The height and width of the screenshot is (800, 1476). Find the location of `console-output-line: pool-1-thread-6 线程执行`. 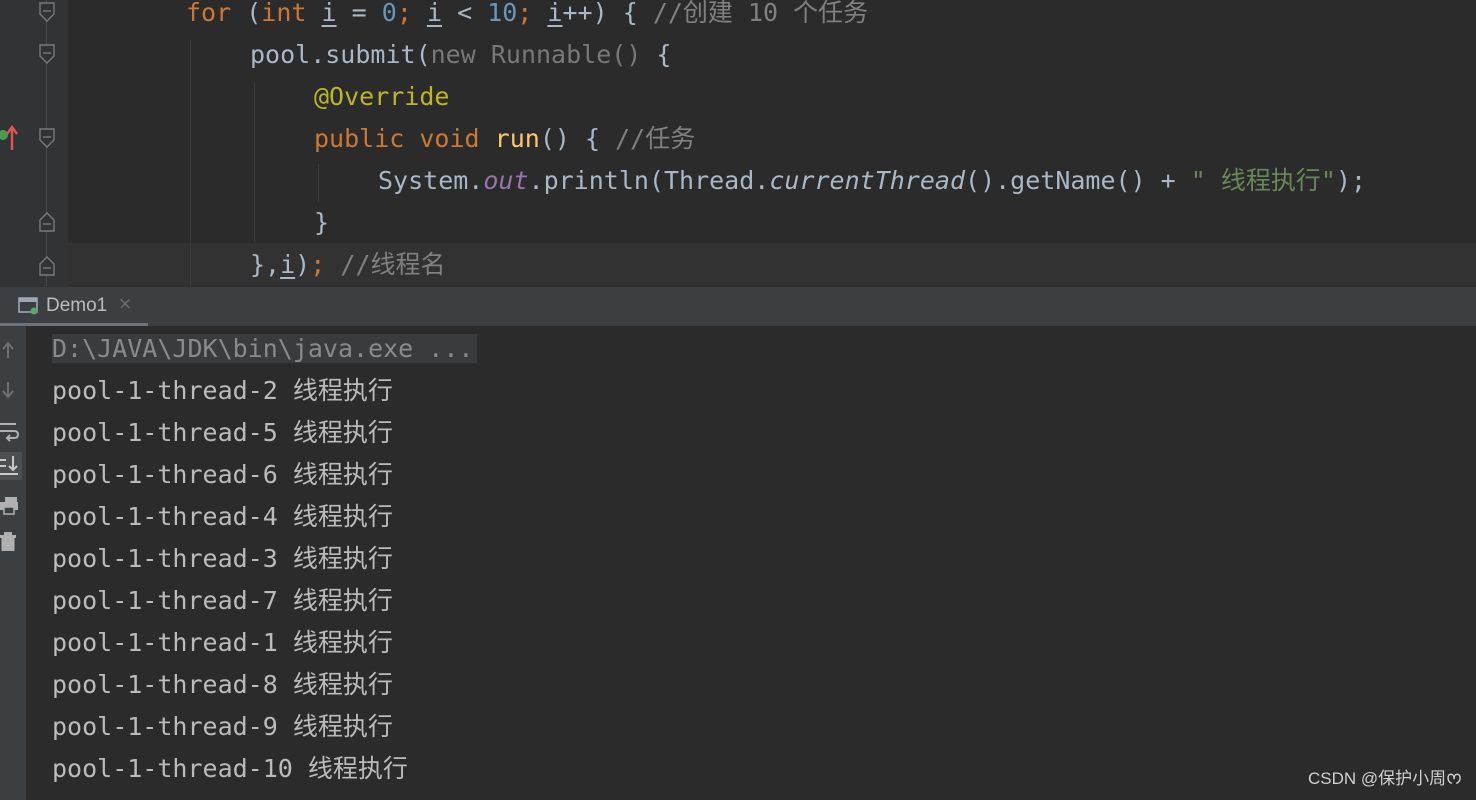

console-output-line: pool-1-thread-6 线程执行 is located at coordinates (222, 474).